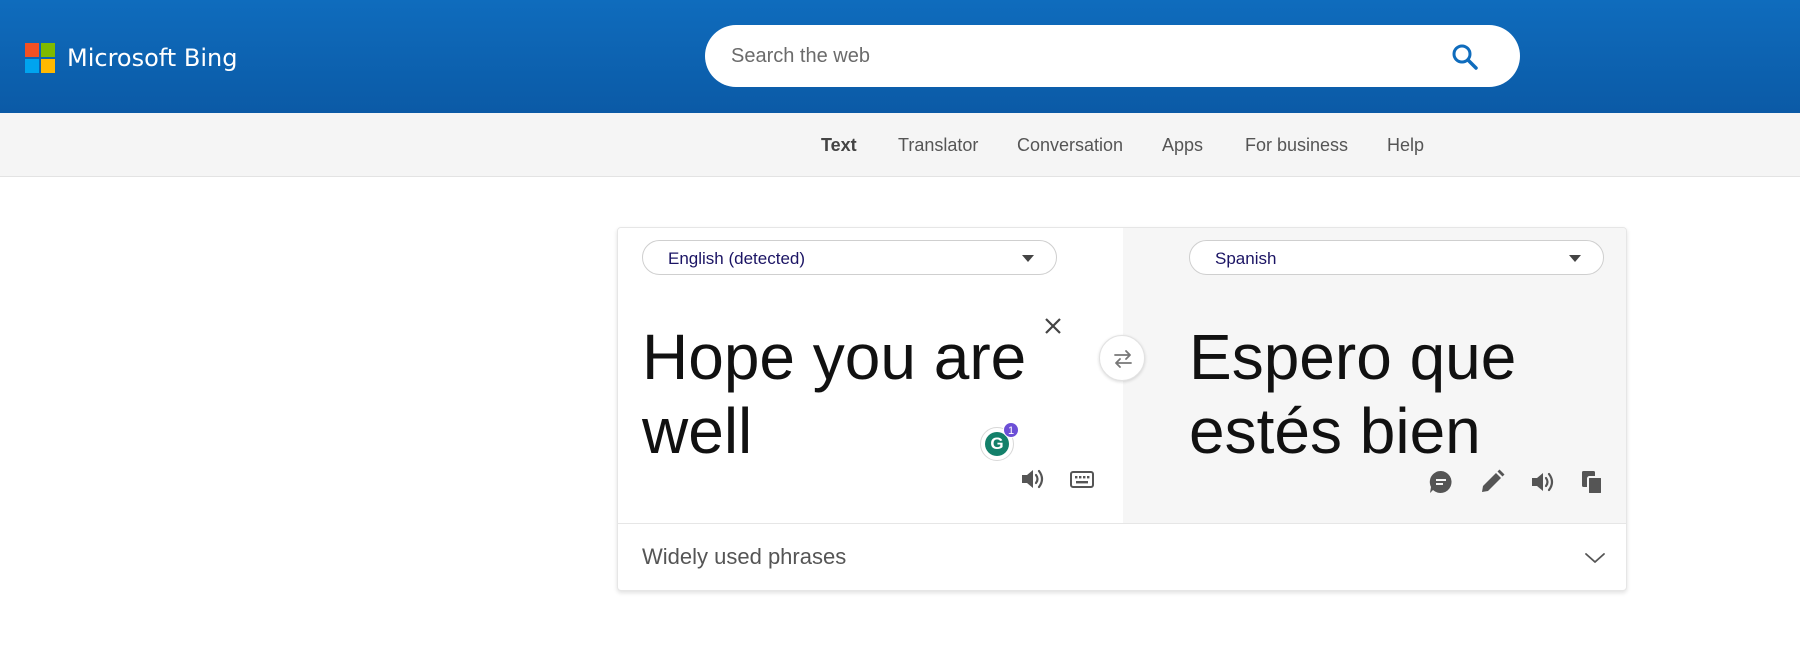 The image size is (1800, 650). What do you see at coordinates (1122, 523) in the screenshot?
I see `divider` at bounding box center [1122, 523].